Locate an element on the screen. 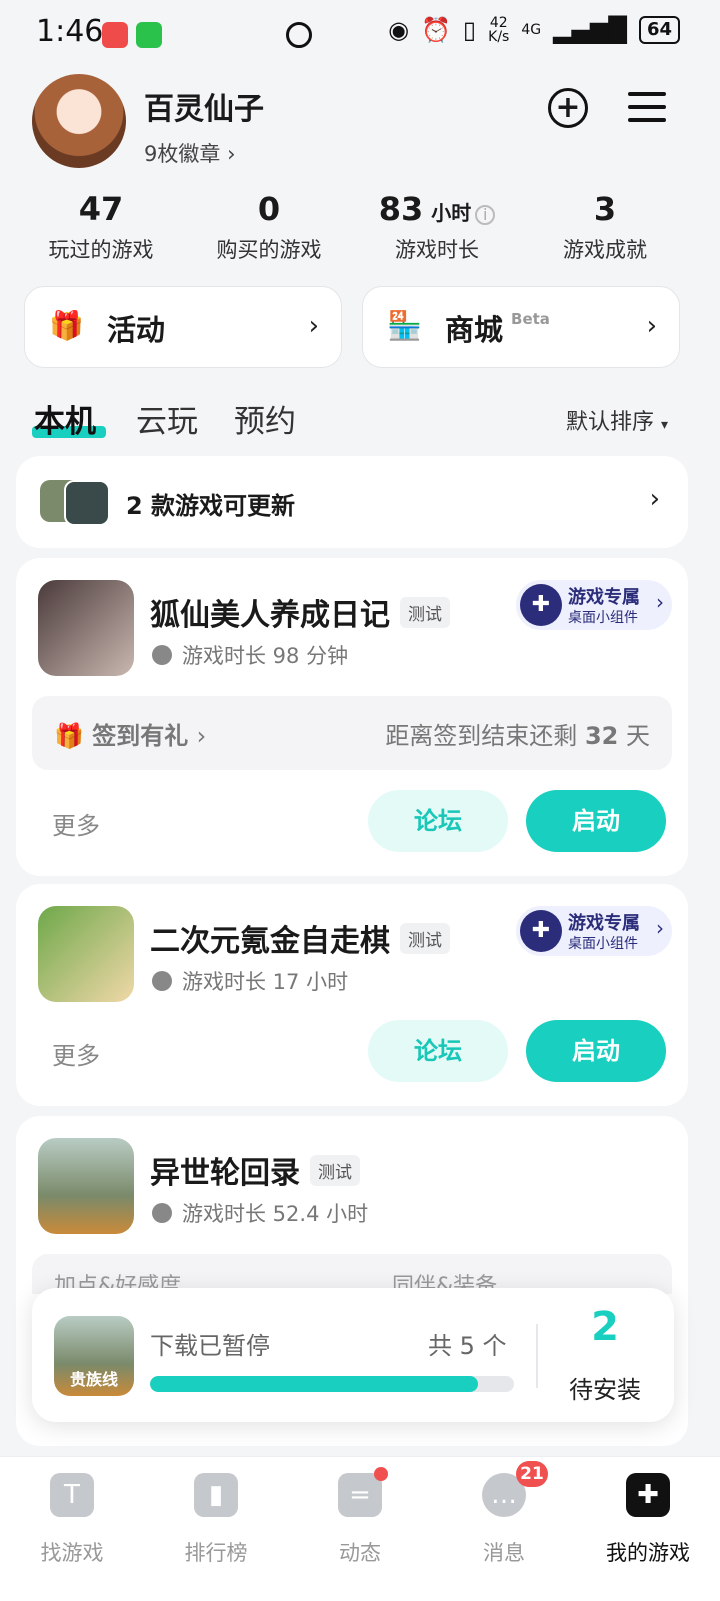  avatar is located at coordinates (79, 121).